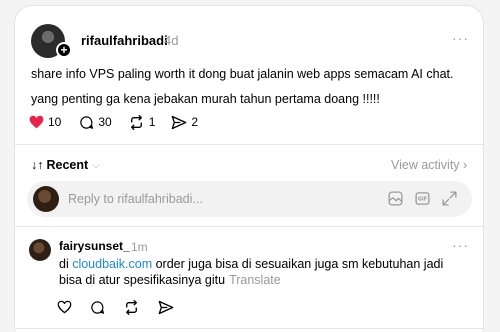 The width and height of the screenshot is (500, 332). What do you see at coordinates (249, 199) in the screenshot?
I see `reply-input: Reply to rifaulfahribadi... GIF` at bounding box center [249, 199].